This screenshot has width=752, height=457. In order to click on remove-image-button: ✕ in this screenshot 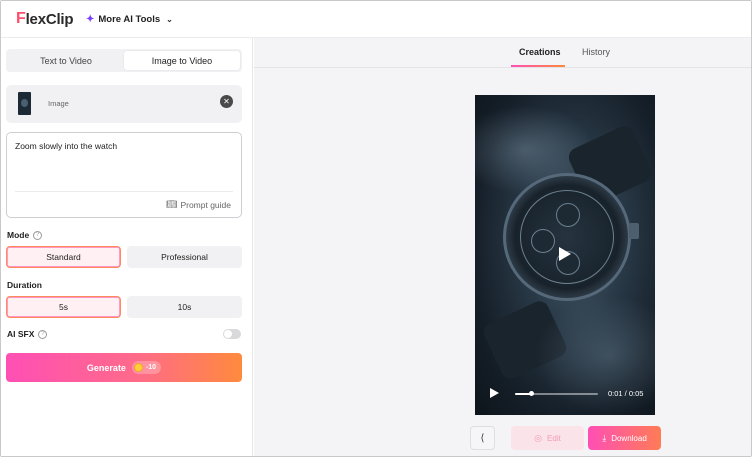, I will do `click(226, 101)`.